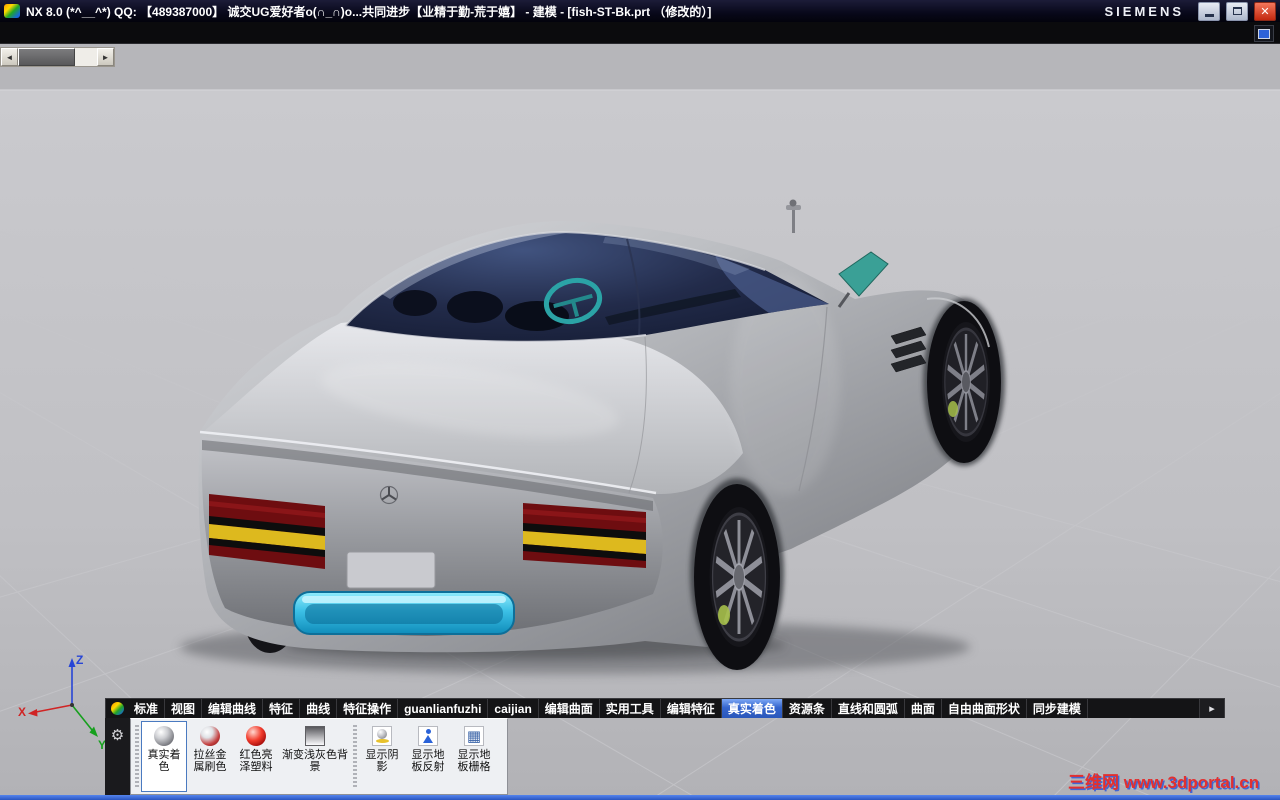 The height and width of the screenshot is (800, 1280). What do you see at coordinates (737, 577) in the screenshot?
I see `rear-wheel` at bounding box center [737, 577].